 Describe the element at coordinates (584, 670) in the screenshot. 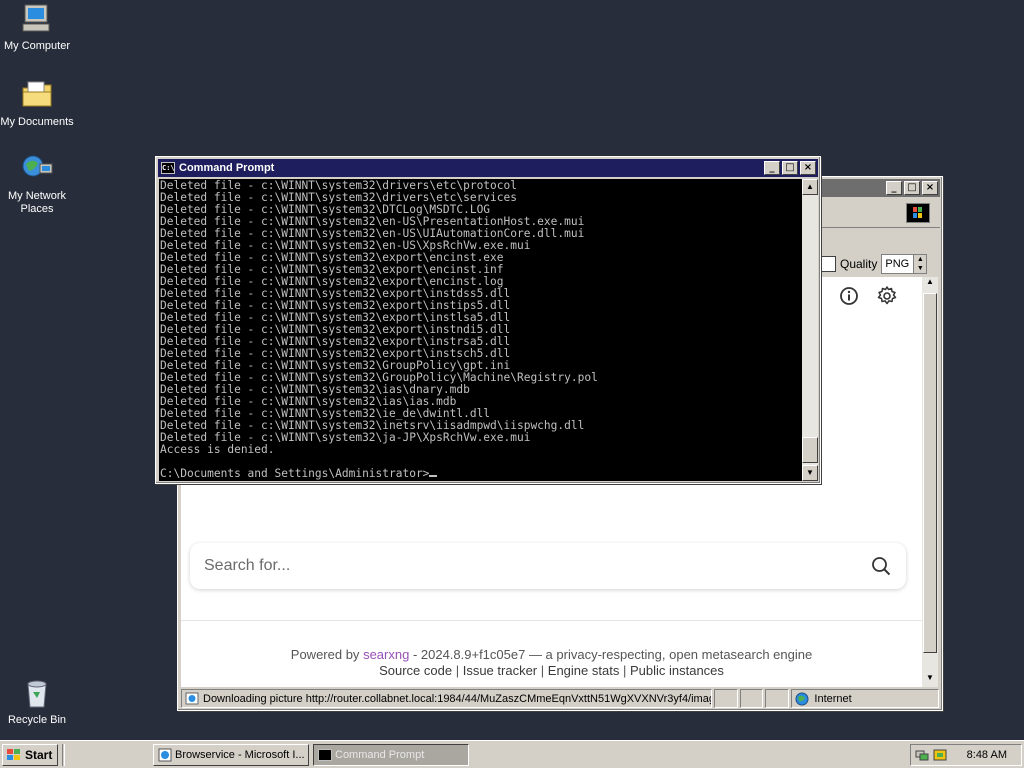

I see `engine-stats-link: Engine stats` at that location.